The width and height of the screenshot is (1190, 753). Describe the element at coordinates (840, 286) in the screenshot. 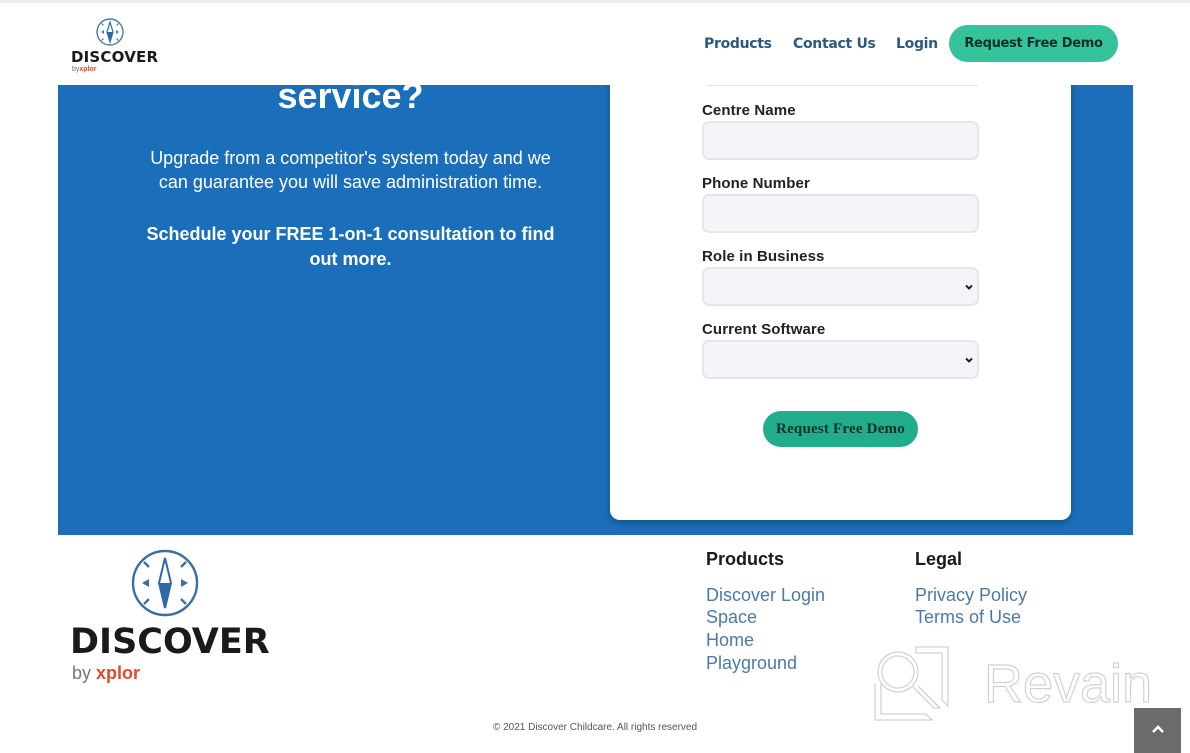

I see `role-in-business-select` at that location.